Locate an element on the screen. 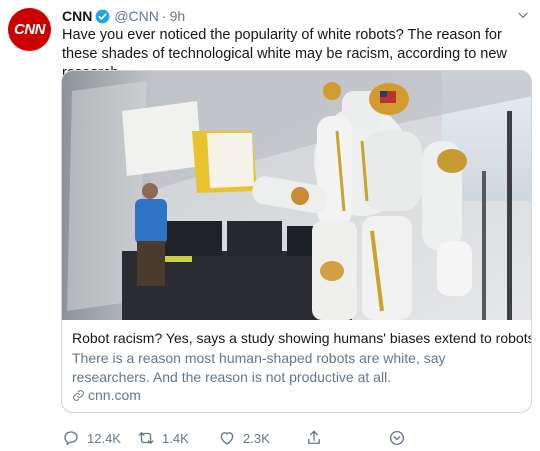 This screenshot has height=451, width=540. share-icon is located at coordinates (314, 437).